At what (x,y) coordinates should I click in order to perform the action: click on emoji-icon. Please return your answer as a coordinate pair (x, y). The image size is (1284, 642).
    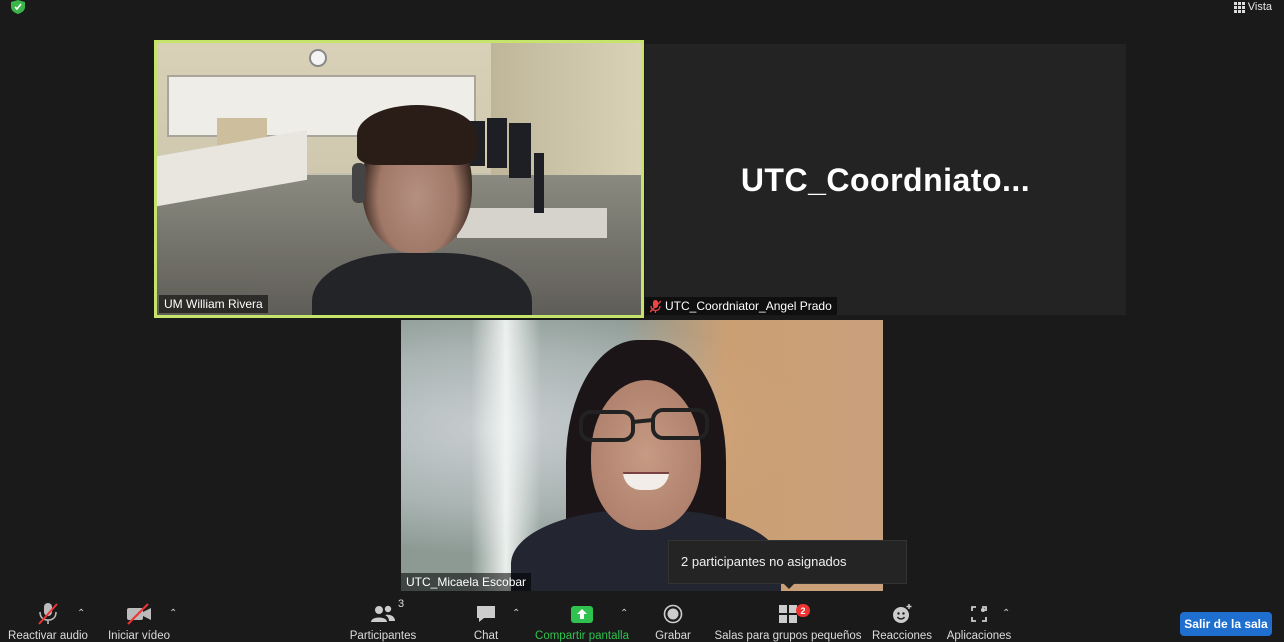
    Looking at the image, I should click on (902, 614).